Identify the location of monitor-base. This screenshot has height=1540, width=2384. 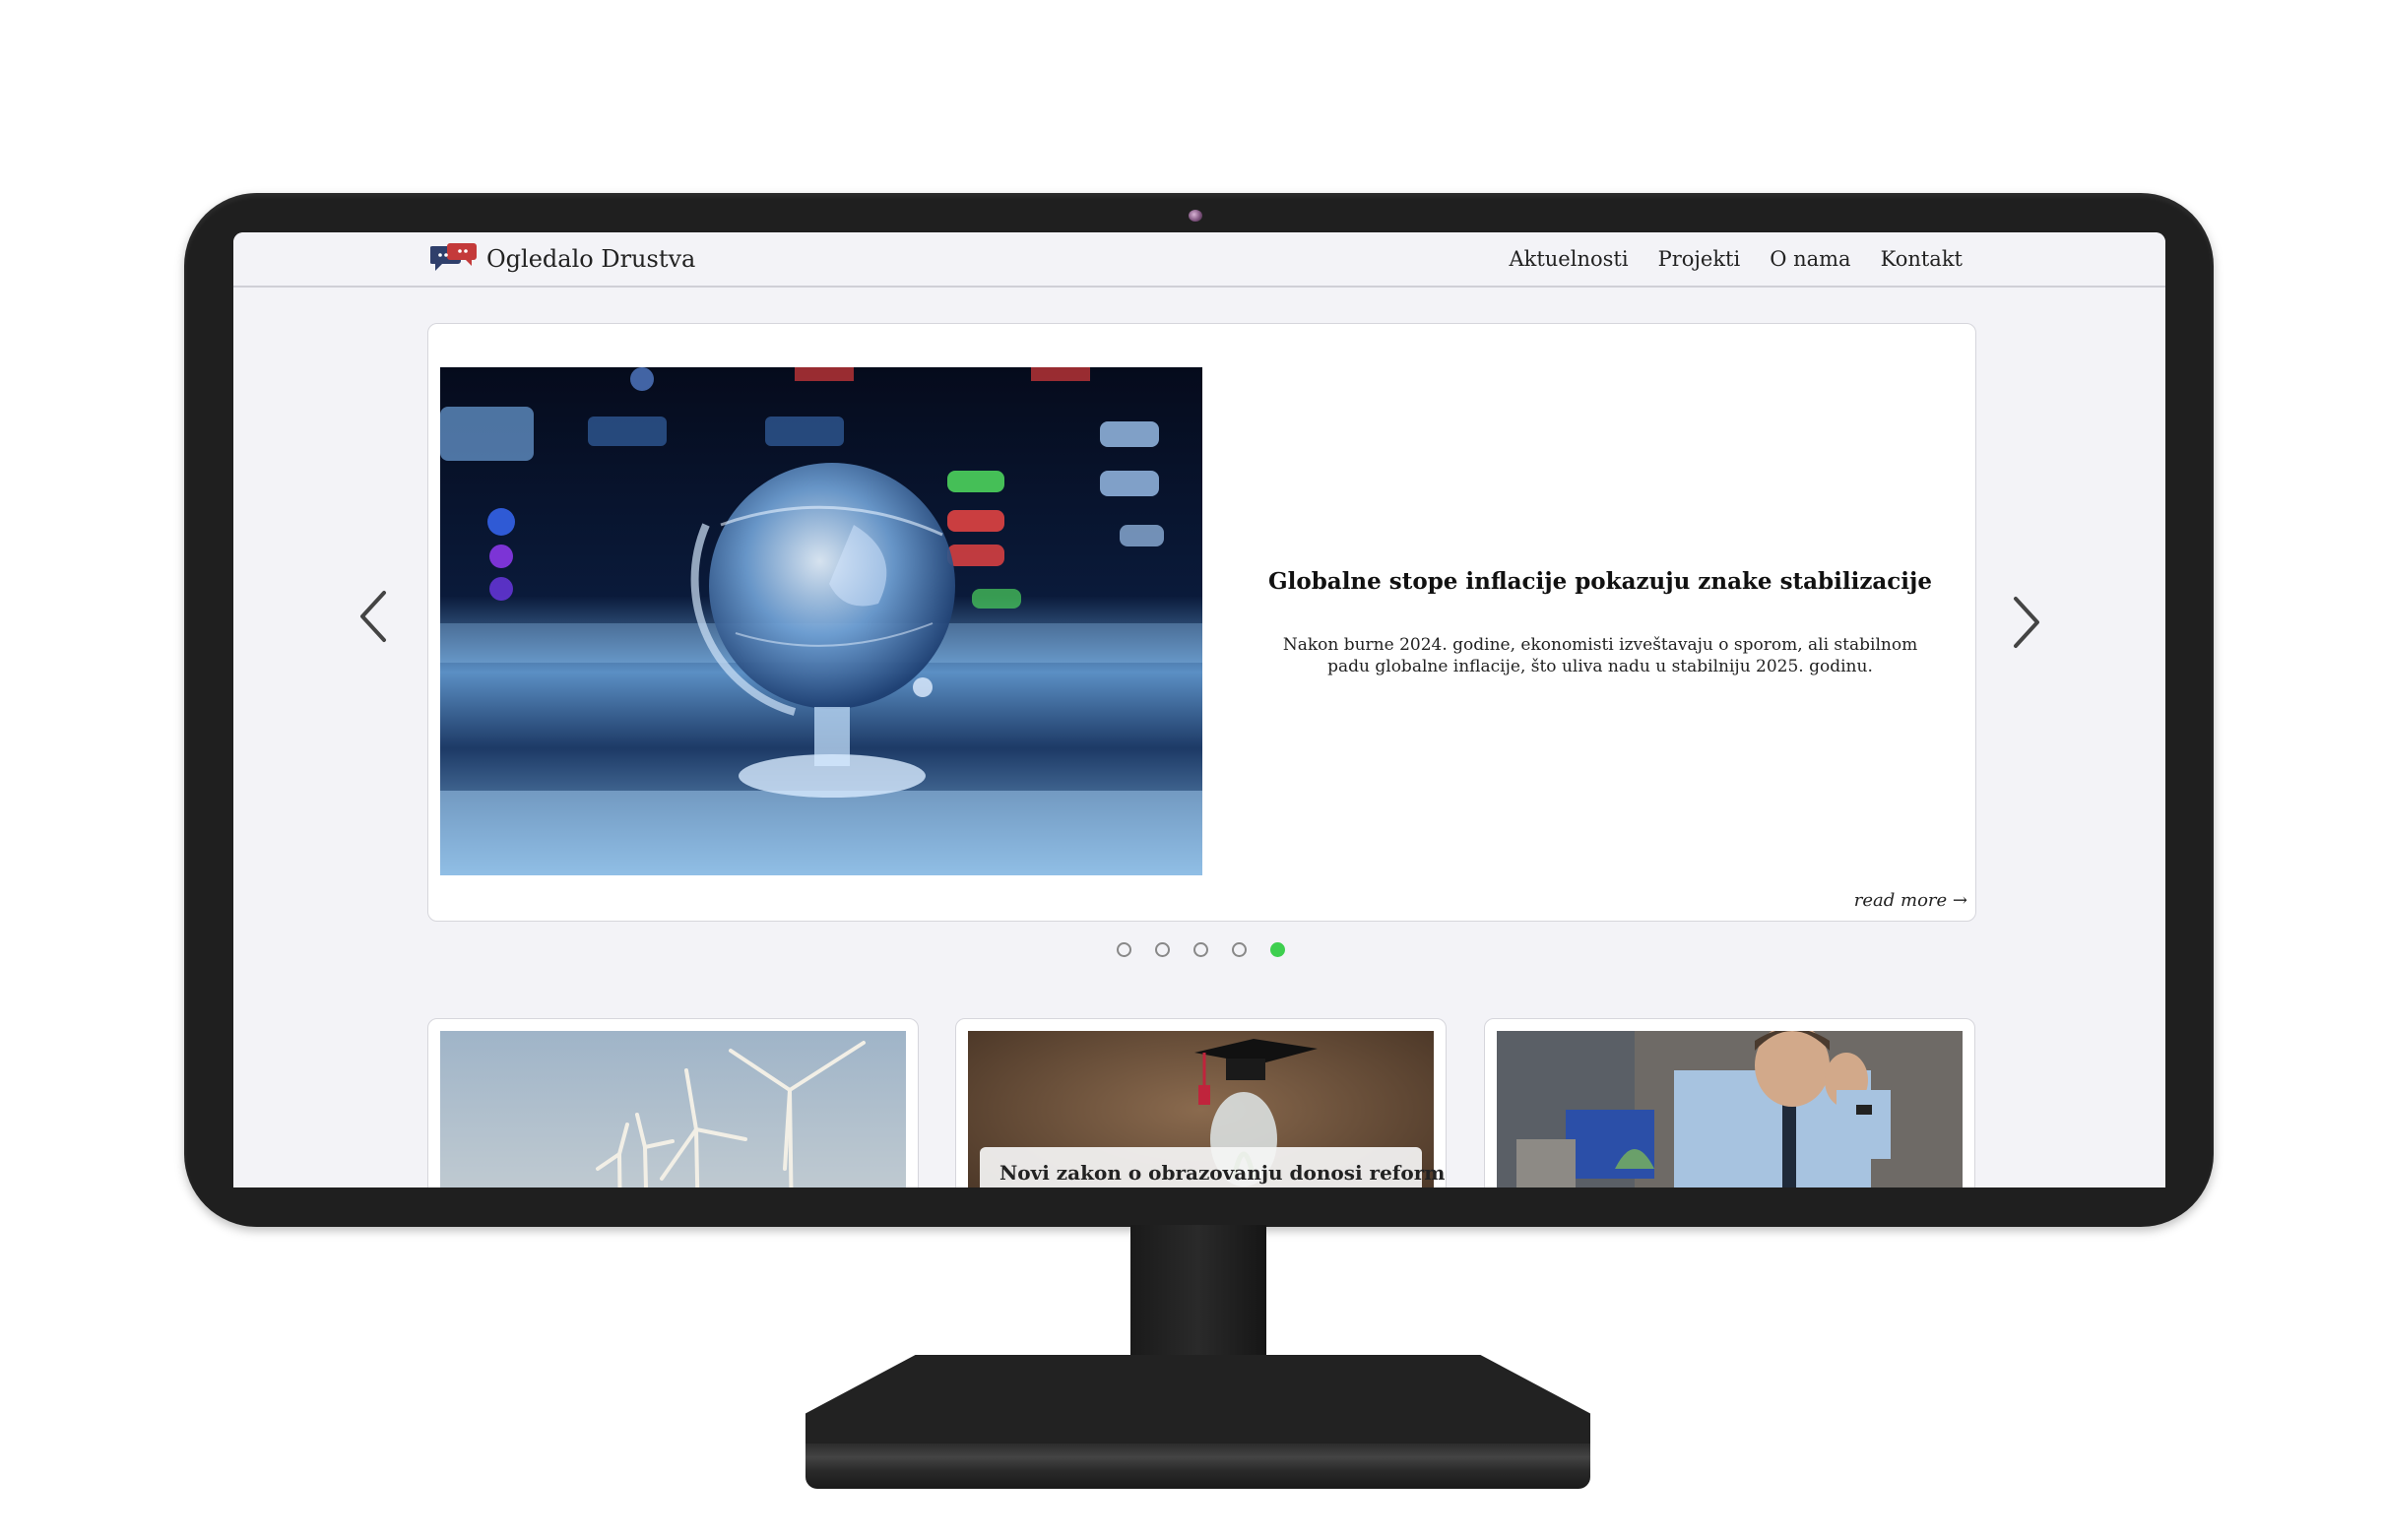
(1197, 1402).